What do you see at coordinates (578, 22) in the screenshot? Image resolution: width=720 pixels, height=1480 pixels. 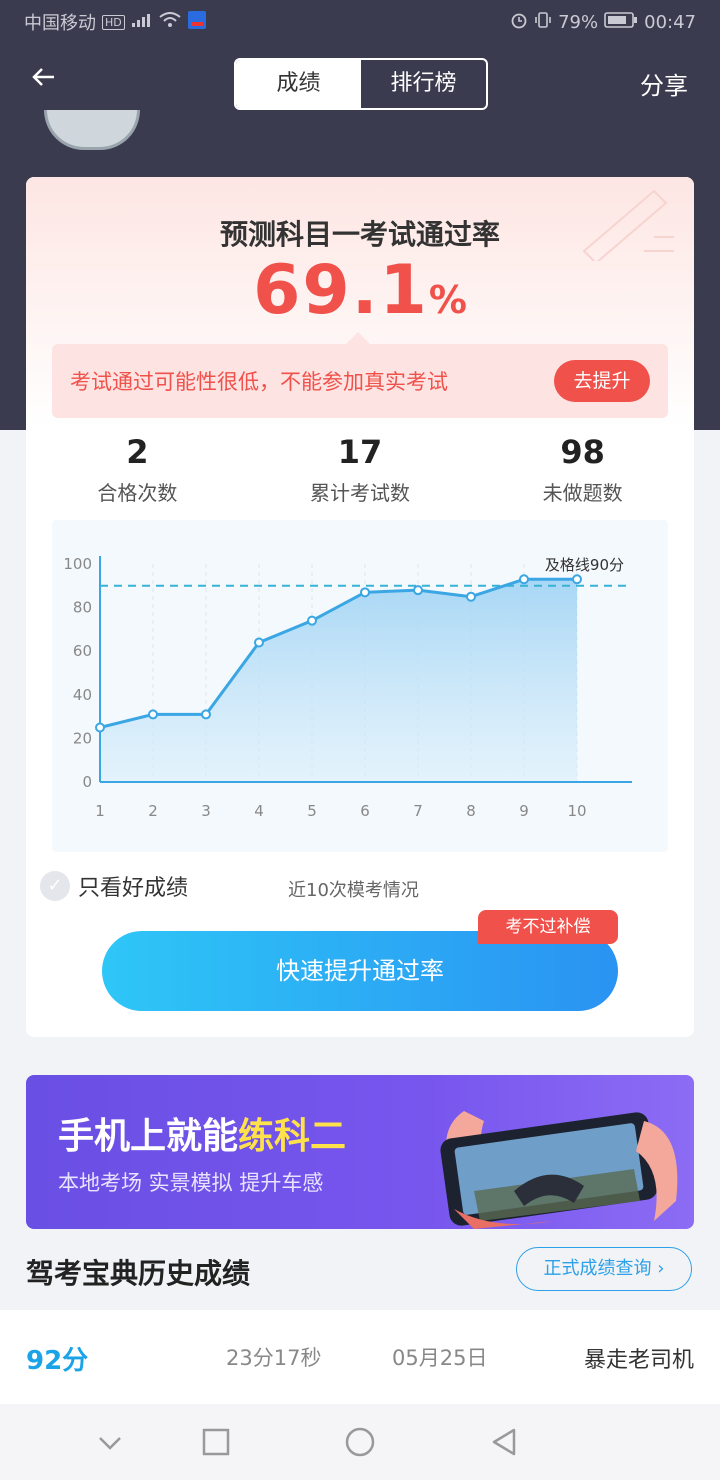 I see `battery-percent: 79%` at bounding box center [578, 22].